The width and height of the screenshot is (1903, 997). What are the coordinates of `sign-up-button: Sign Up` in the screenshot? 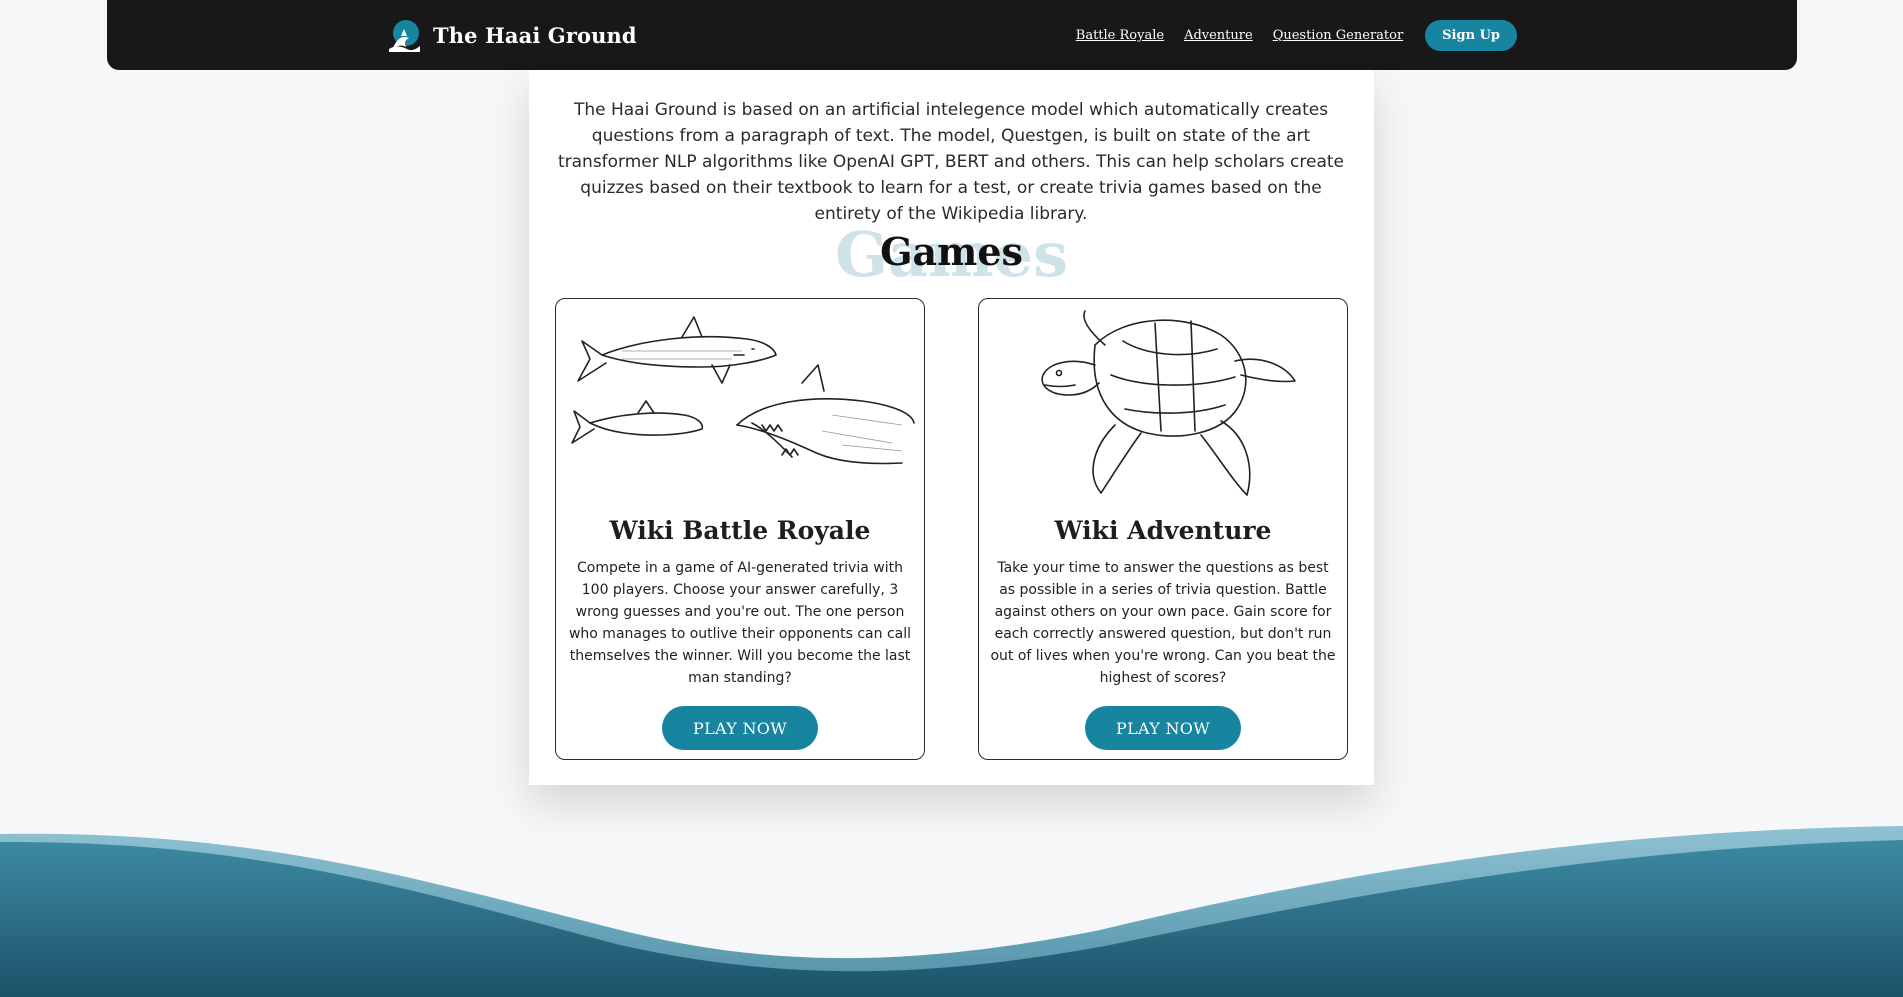 It's located at (1471, 35).